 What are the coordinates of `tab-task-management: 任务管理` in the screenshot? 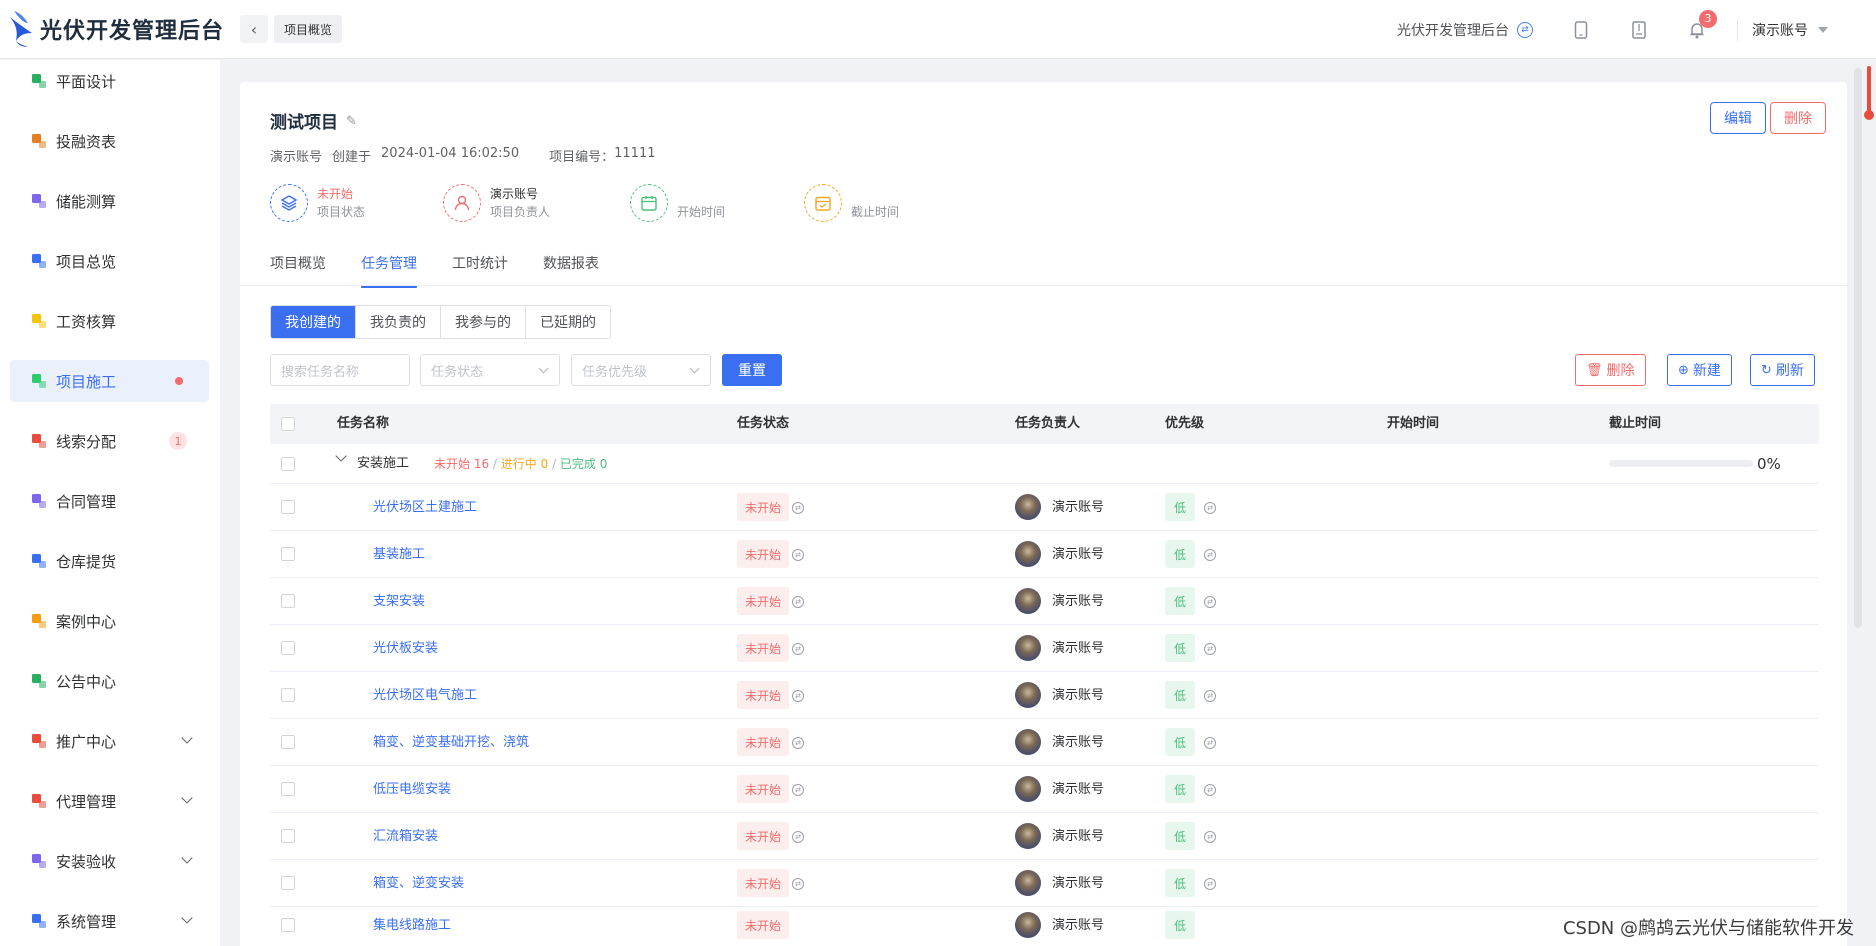 It's located at (389, 266).